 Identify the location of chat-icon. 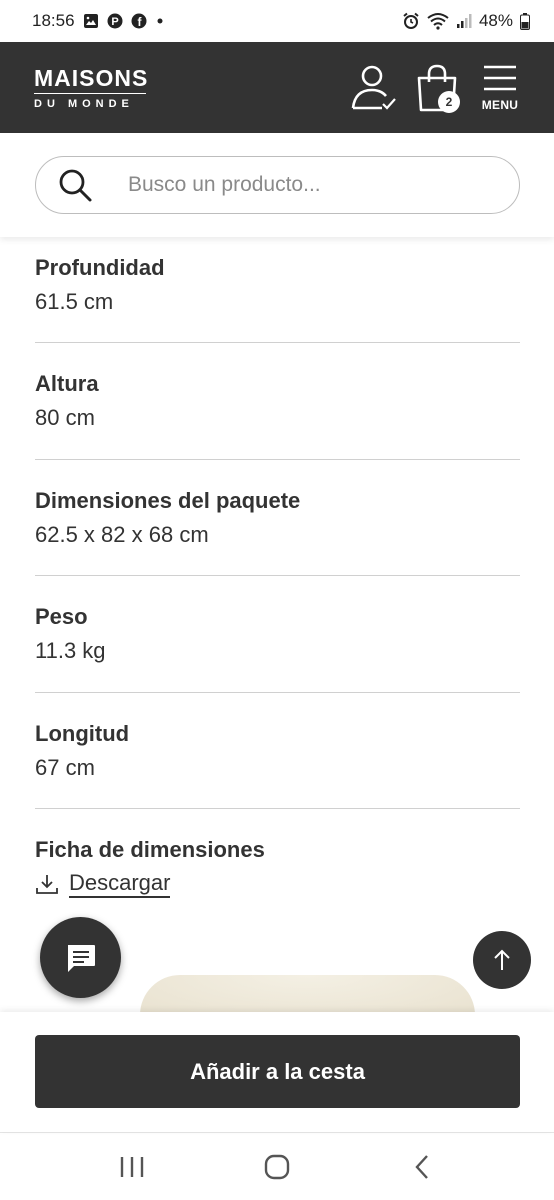
(81, 958).